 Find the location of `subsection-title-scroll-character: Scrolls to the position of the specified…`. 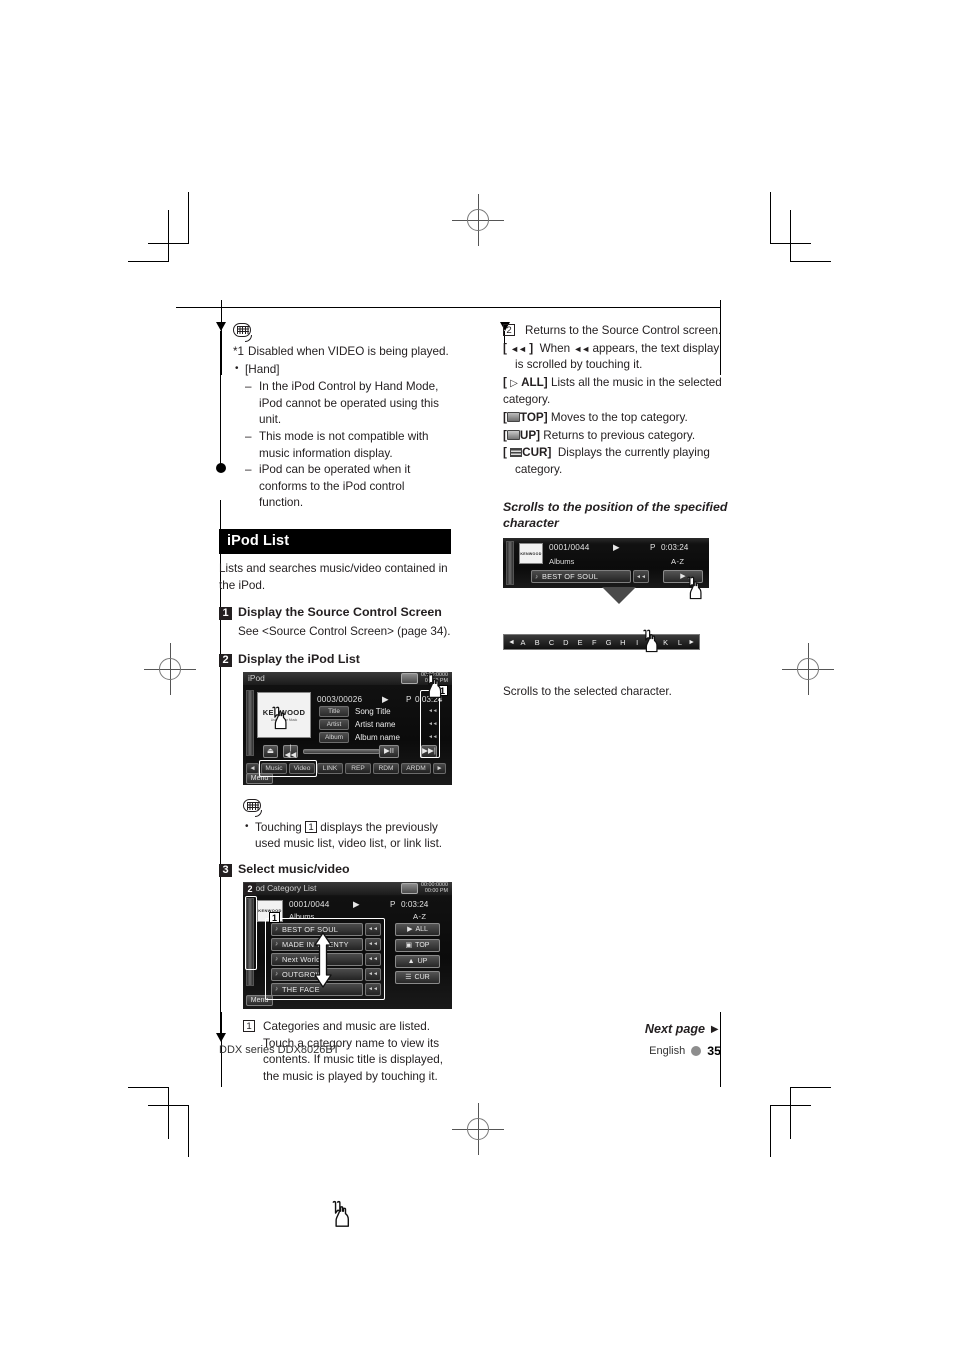

subsection-title-scroll-character: Scrolls to the position of the specified… is located at coordinates (615, 515).